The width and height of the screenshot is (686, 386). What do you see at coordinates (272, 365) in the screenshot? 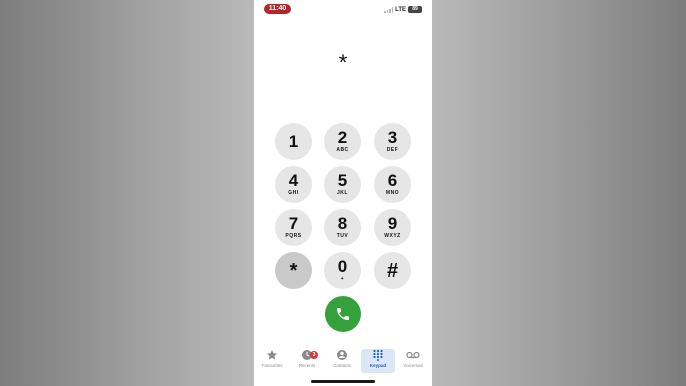
I see `tab-label: Favourites` at bounding box center [272, 365].